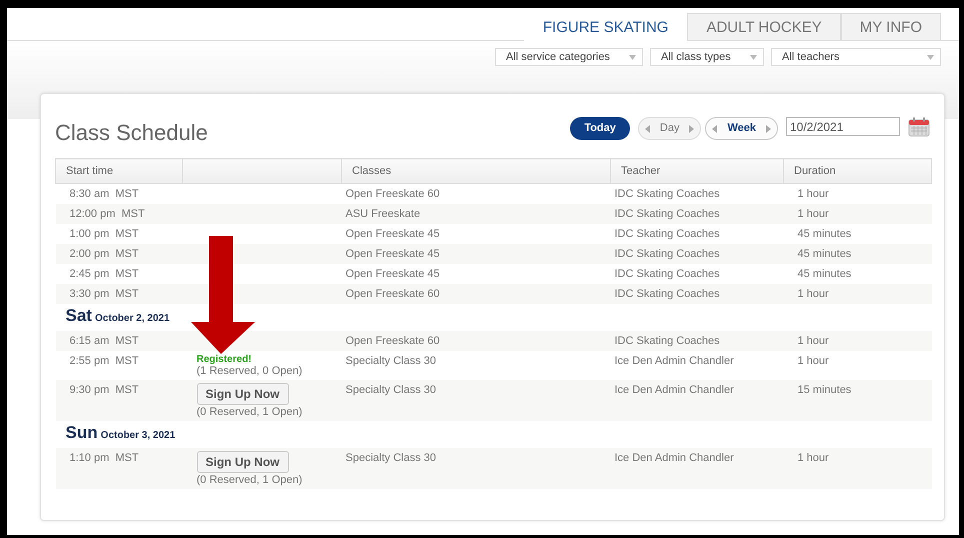  Describe the element at coordinates (670, 128) in the screenshot. I see `view-button: Day` at that location.